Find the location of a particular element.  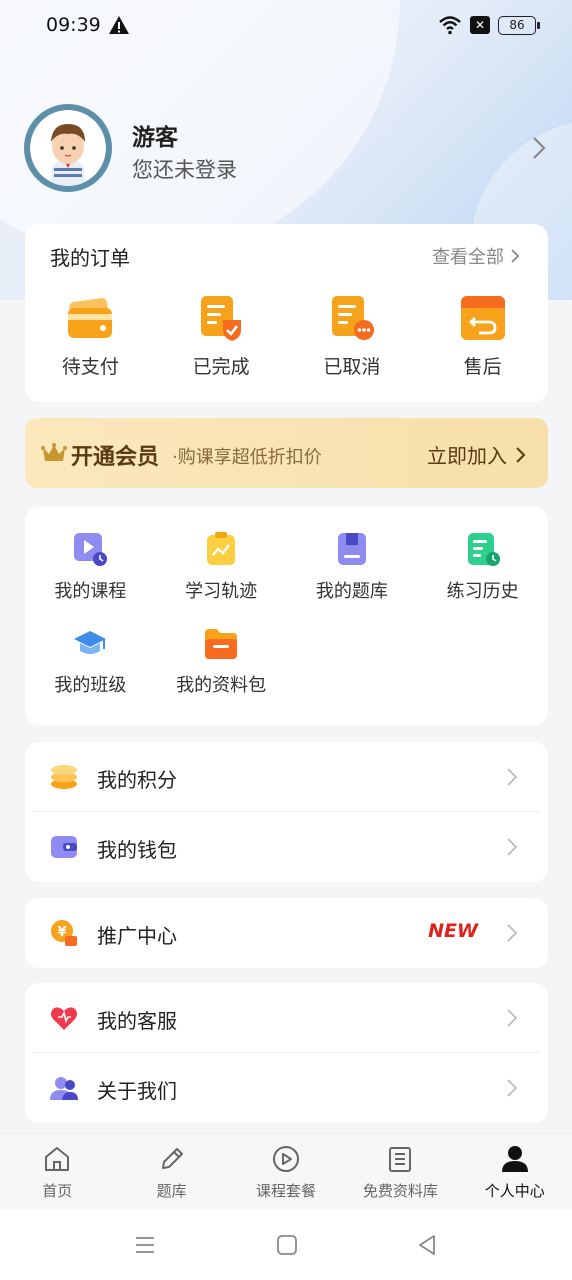

order-cancel-icon is located at coordinates (352, 318).